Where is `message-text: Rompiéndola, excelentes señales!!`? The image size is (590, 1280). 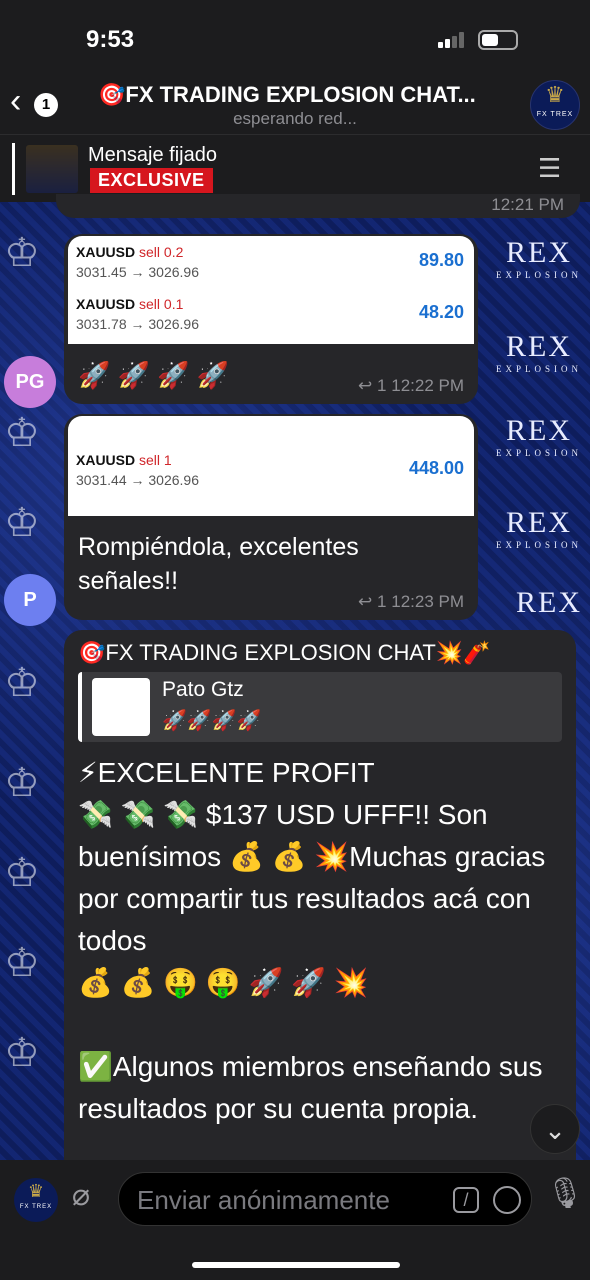
message-text: Rompiéndola, excelentes señales!! is located at coordinates (218, 564).